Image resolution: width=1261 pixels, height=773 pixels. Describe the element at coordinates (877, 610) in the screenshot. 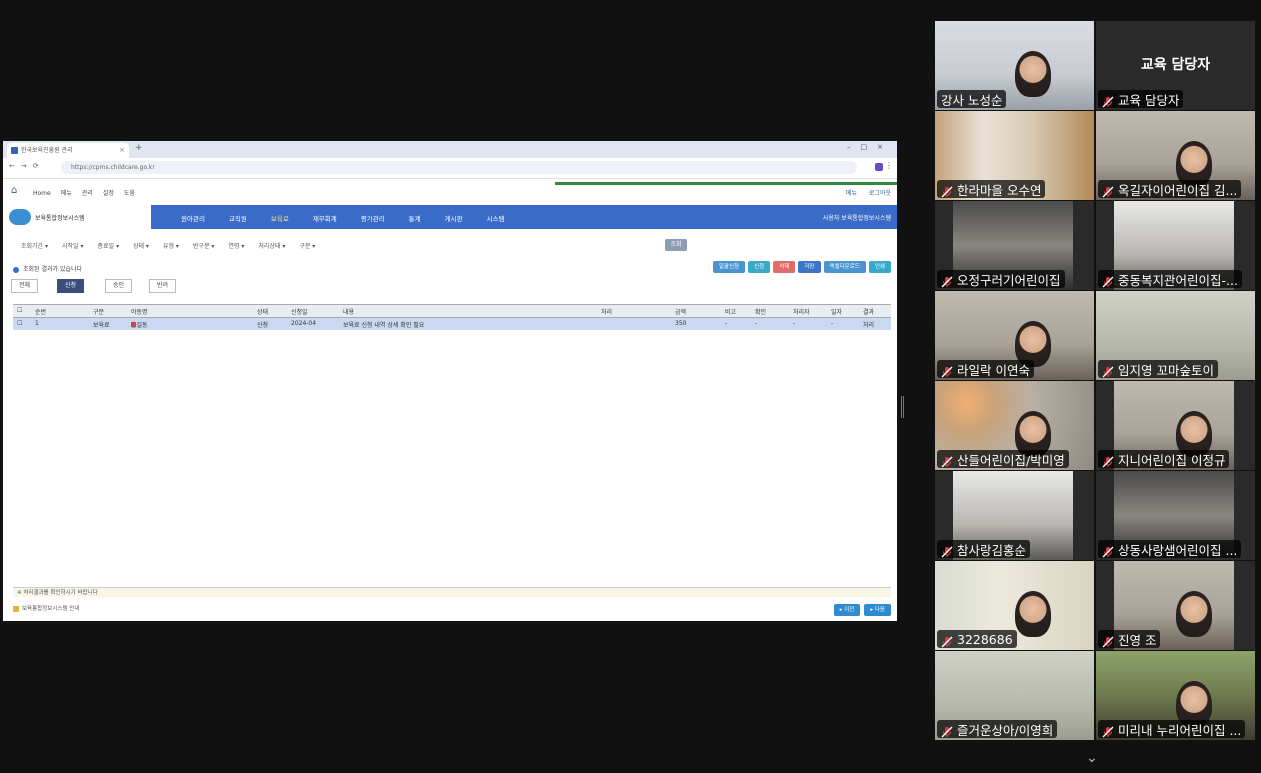

I see `footer-button: ▸ 다음` at that location.